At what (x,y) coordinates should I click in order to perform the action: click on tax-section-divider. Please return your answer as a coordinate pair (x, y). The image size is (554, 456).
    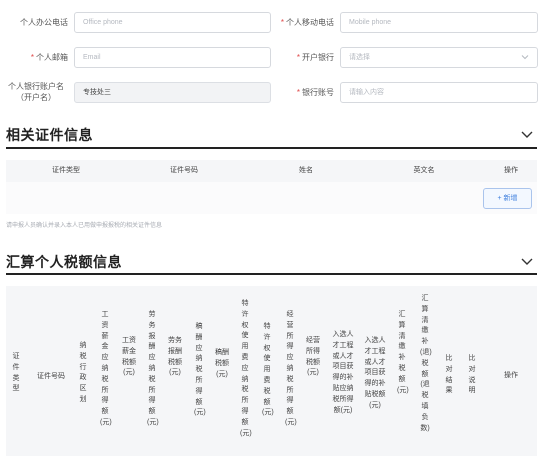
    Looking at the image, I should click on (271, 274).